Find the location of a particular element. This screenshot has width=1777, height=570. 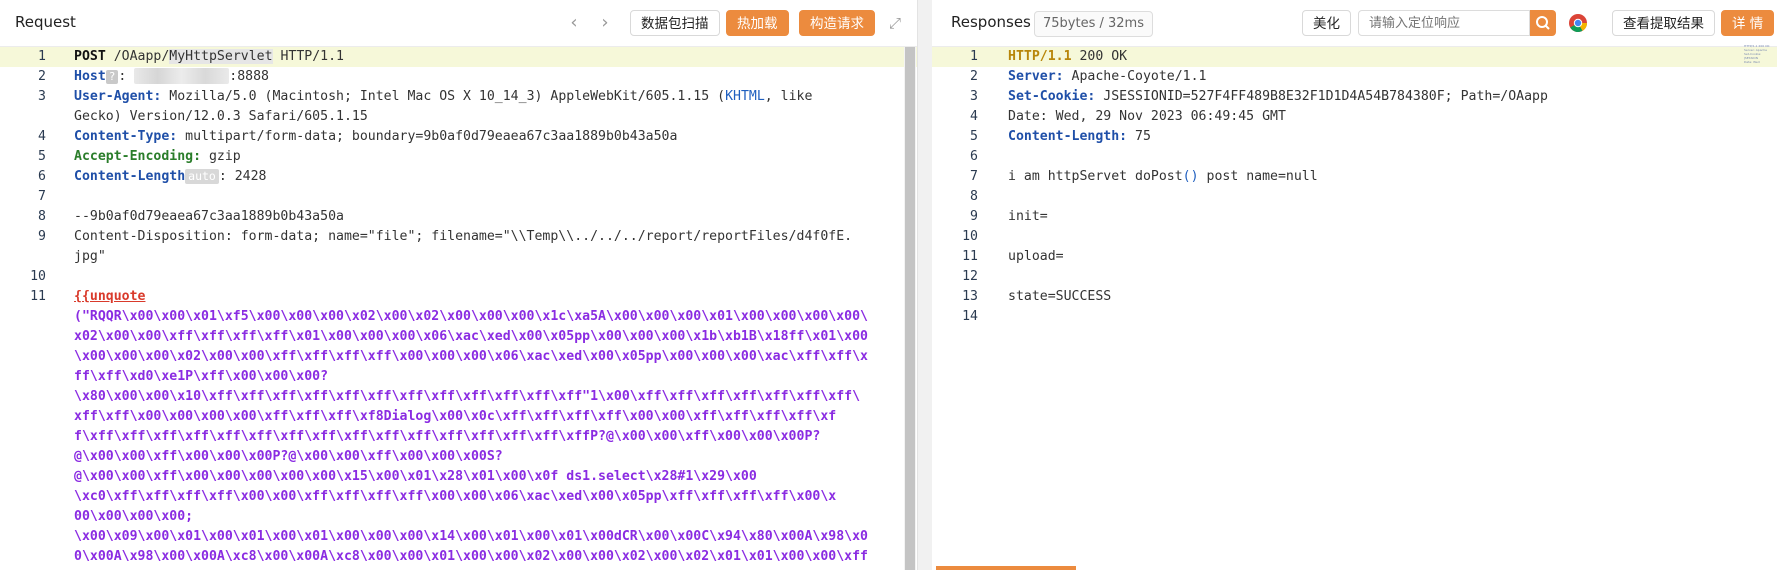

http-method: POST is located at coordinates (90, 56).